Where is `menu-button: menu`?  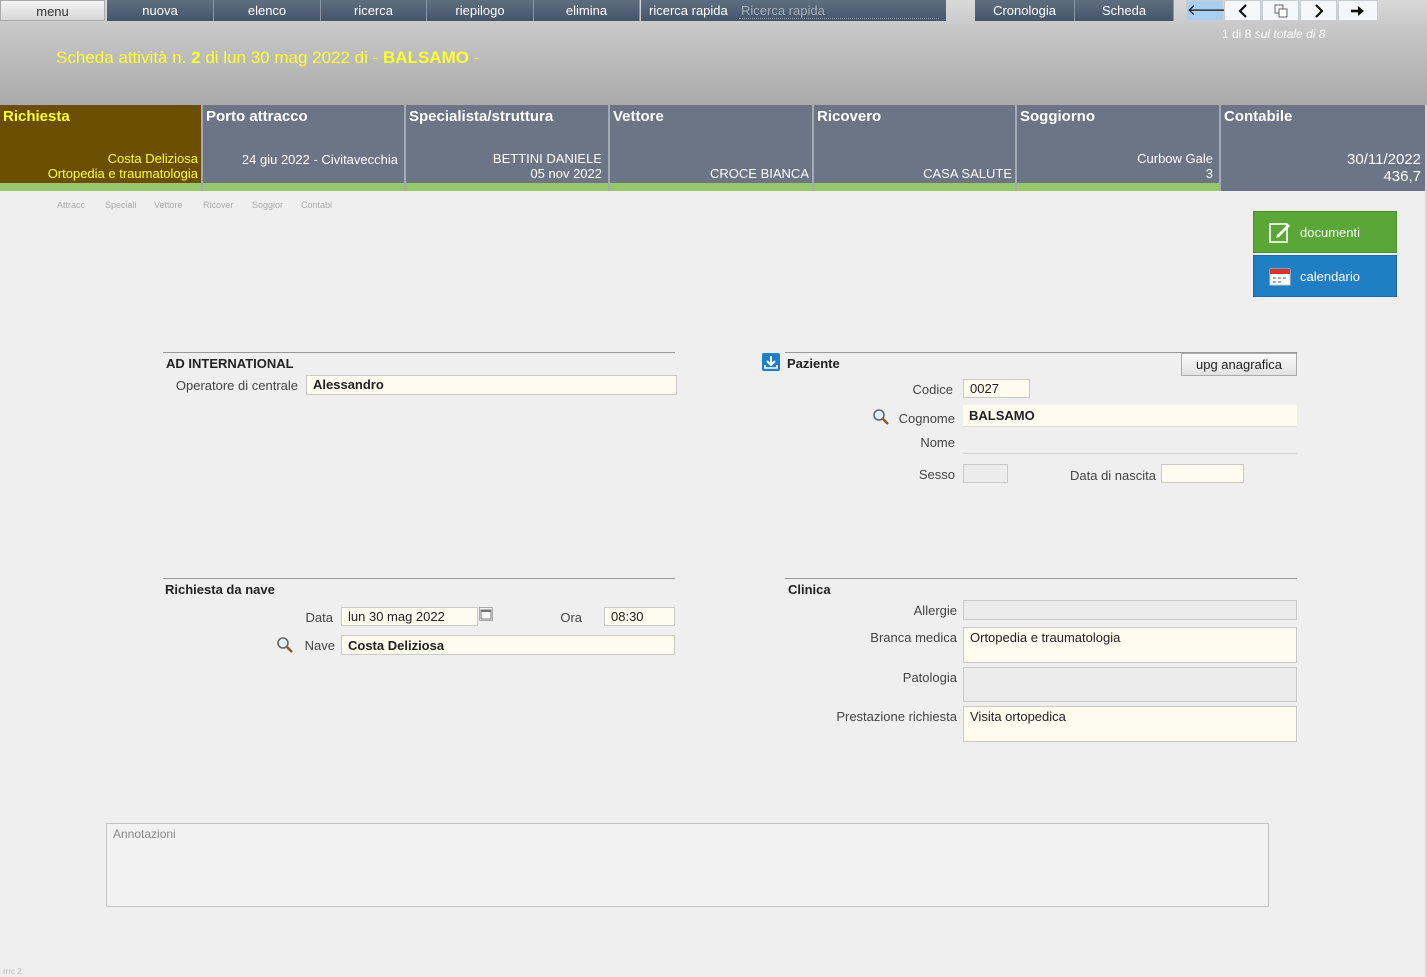
menu-button: menu is located at coordinates (52, 10).